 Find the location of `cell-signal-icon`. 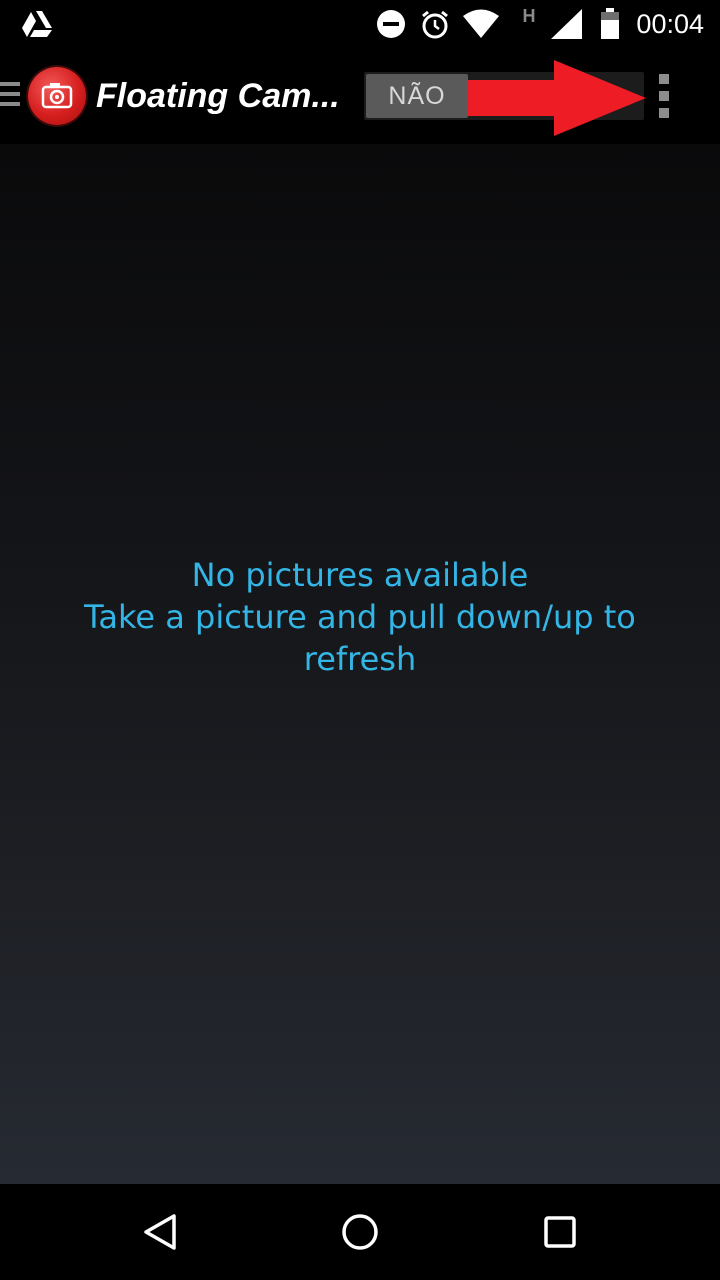

cell-signal-icon is located at coordinates (566, 24).